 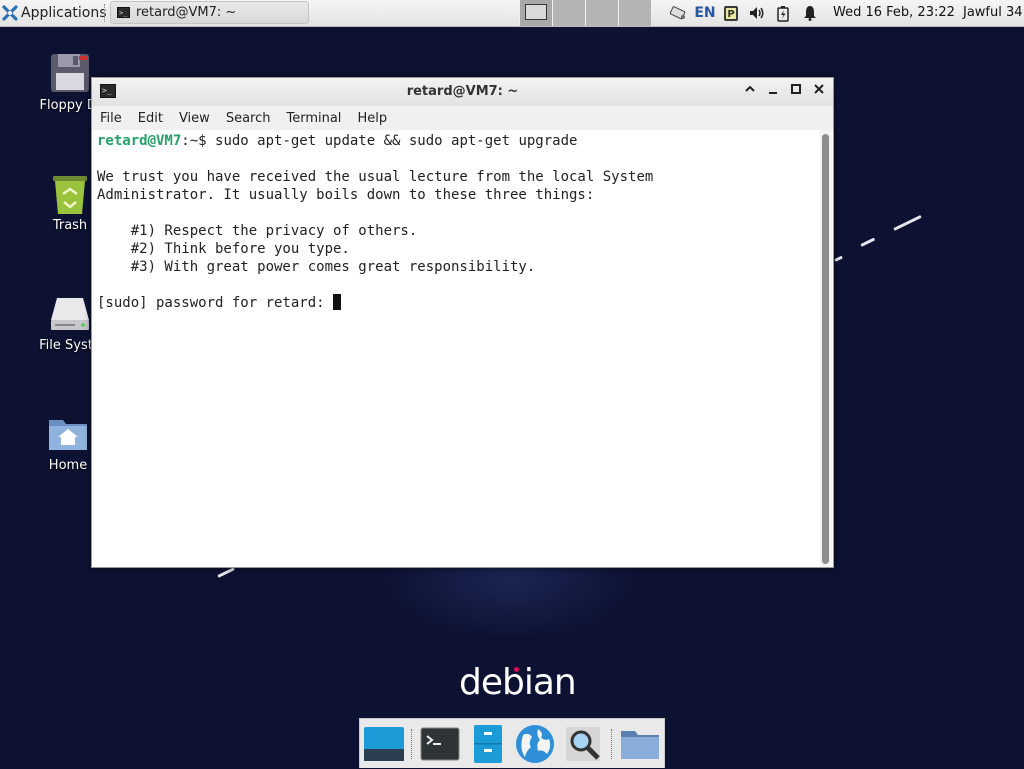 I want to click on window-title: retard@VM7: ~, so click(x=462, y=91).